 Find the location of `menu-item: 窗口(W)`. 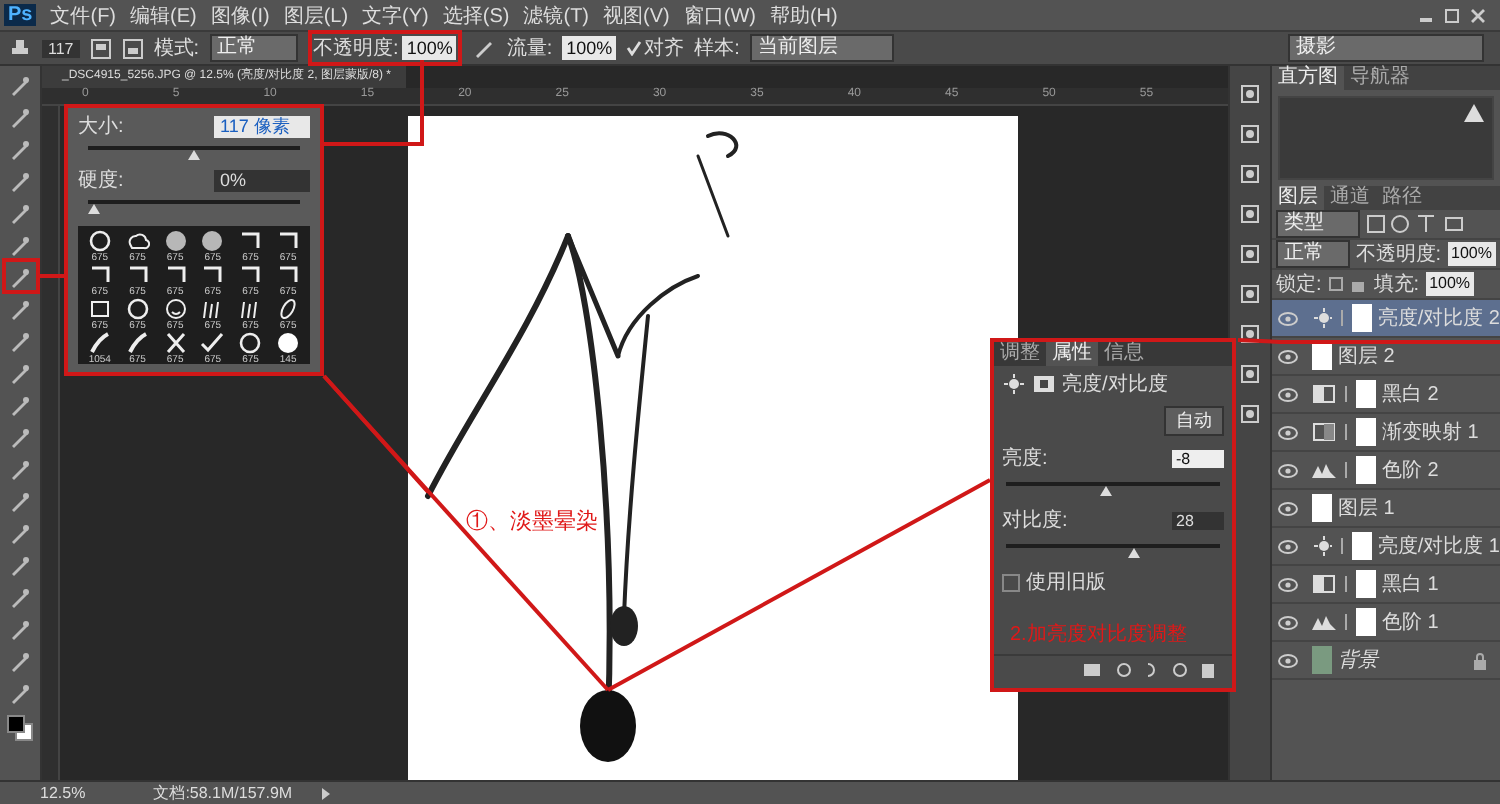

menu-item: 窗口(W) is located at coordinates (719, 15).